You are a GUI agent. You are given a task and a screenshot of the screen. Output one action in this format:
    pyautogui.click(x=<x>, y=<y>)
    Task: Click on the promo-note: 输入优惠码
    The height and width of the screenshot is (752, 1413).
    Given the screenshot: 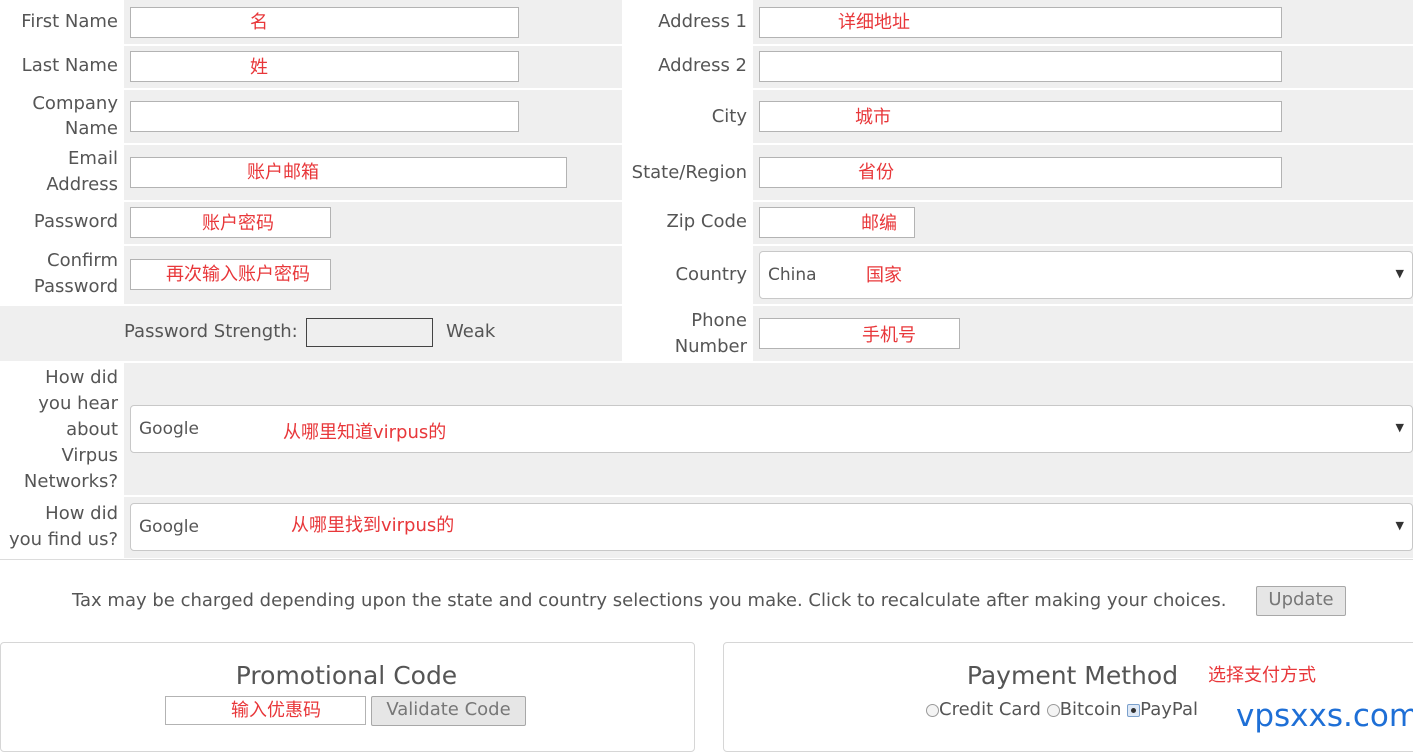 What is the action you would take?
    pyautogui.click(x=276, y=710)
    